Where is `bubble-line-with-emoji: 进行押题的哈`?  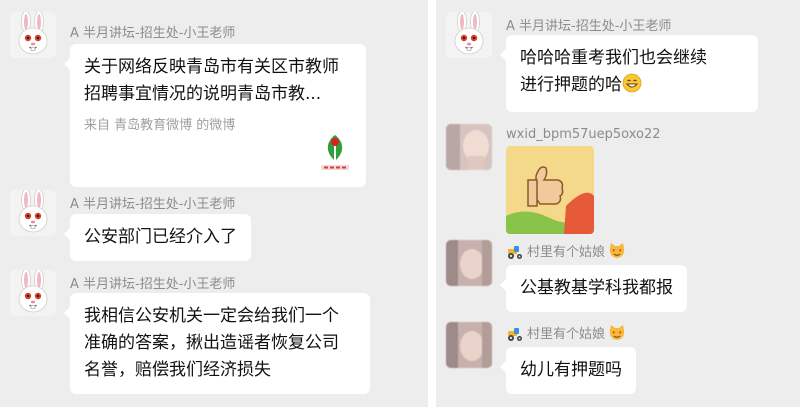
bubble-line-with-emoji: 进行押题的哈 is located at coordinates (632, 87).